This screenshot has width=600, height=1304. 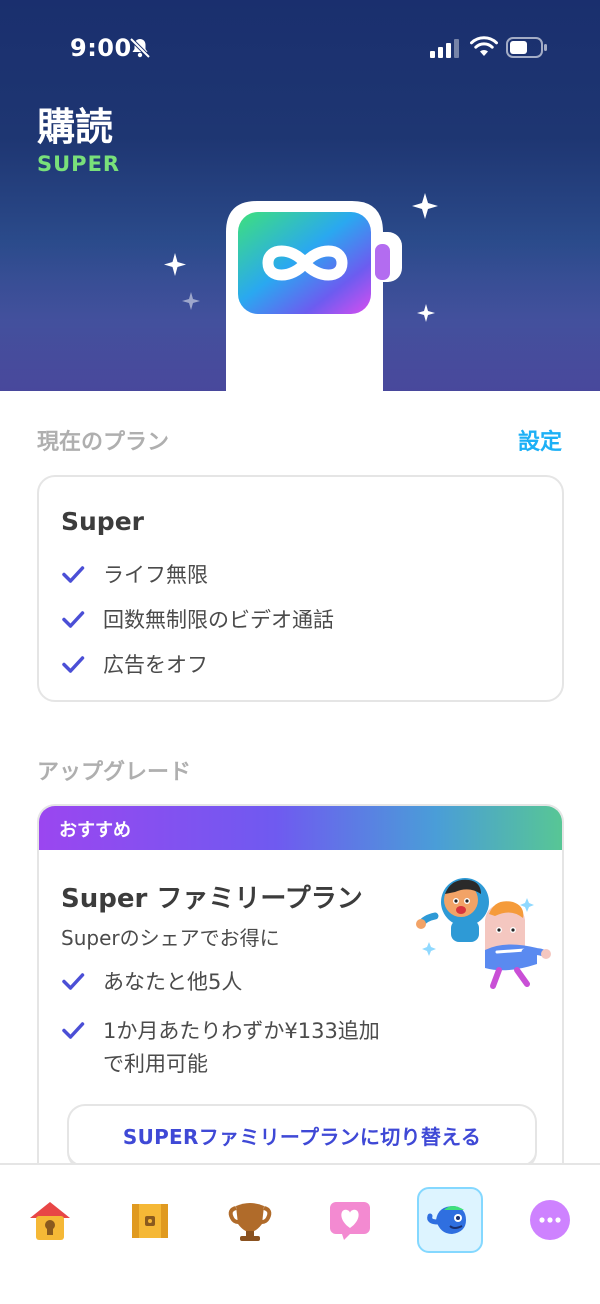 I want to click on upgrade-section-label: アップグレード, so click(x=114, y=772).